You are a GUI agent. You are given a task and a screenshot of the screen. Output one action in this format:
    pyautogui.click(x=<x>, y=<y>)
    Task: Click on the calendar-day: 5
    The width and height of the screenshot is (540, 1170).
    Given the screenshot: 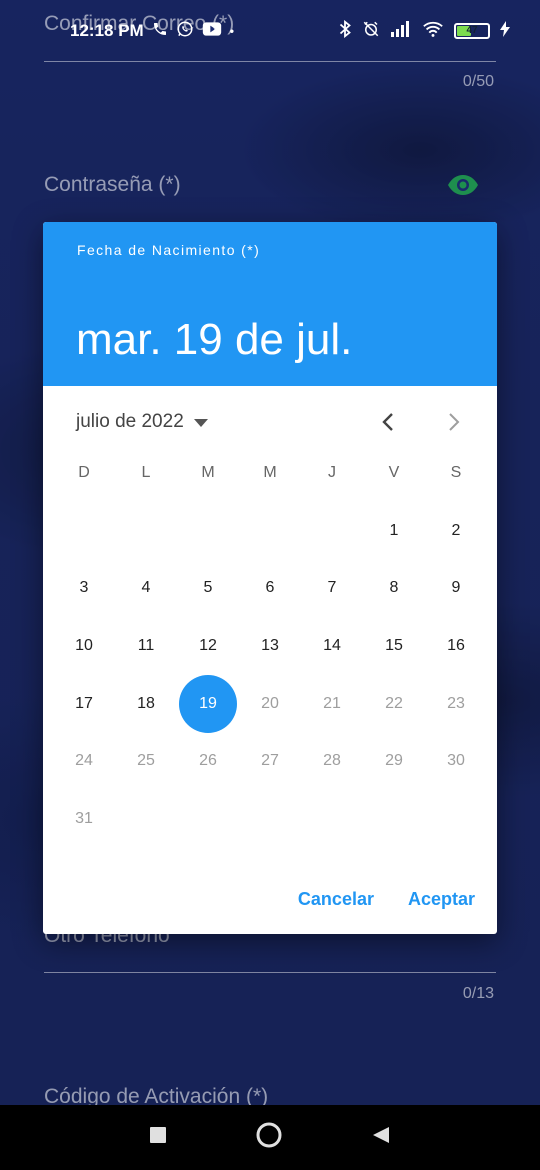 What is the action you would take?
    pyautogui.click(x=208, y=589)
    